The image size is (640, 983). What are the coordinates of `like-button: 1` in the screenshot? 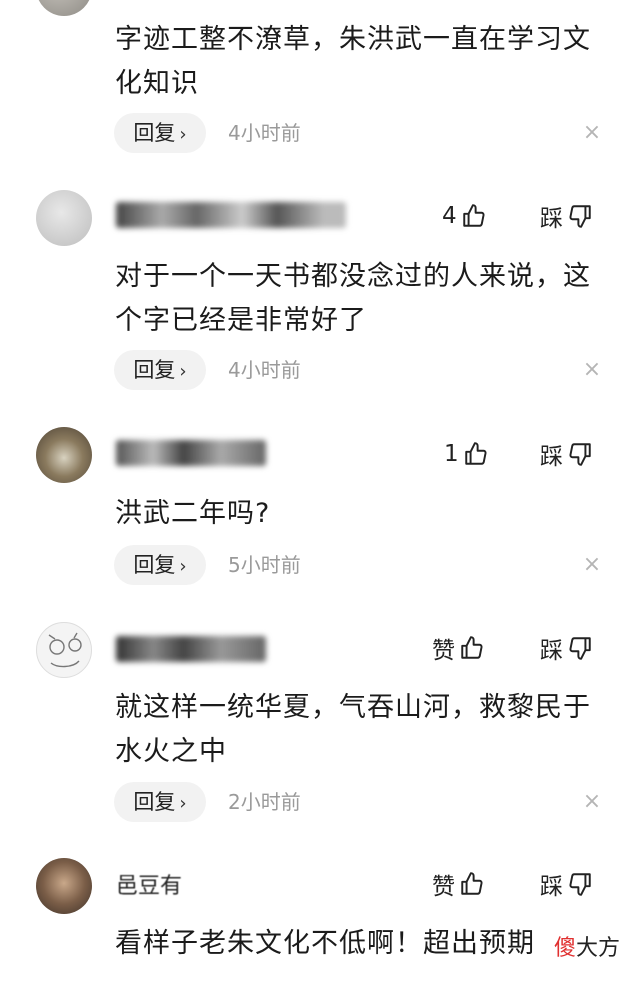 It's located at (466, 454).